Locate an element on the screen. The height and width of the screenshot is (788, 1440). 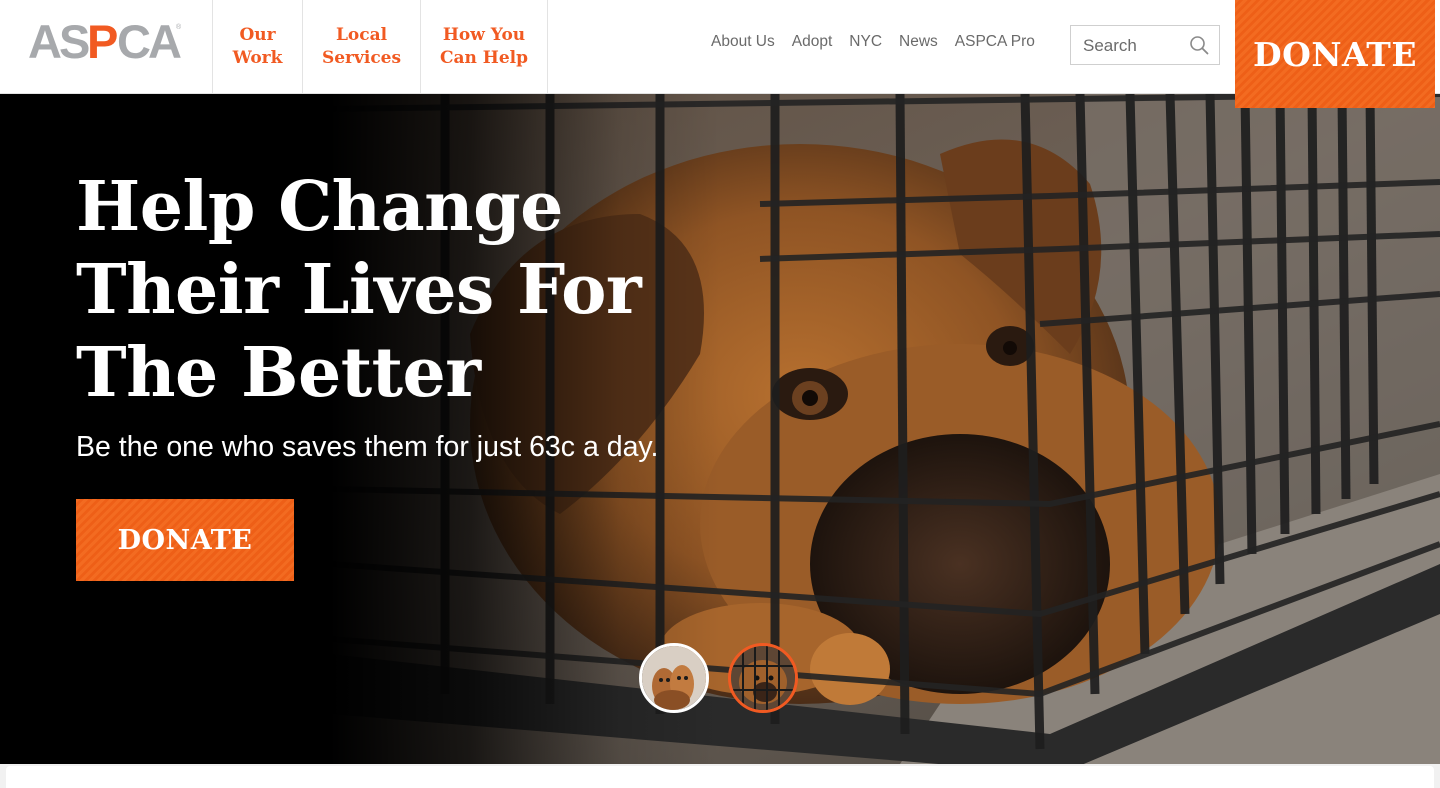
main-nav: Our Work Local Services How You Can Help is located at coordinates (380, 46).